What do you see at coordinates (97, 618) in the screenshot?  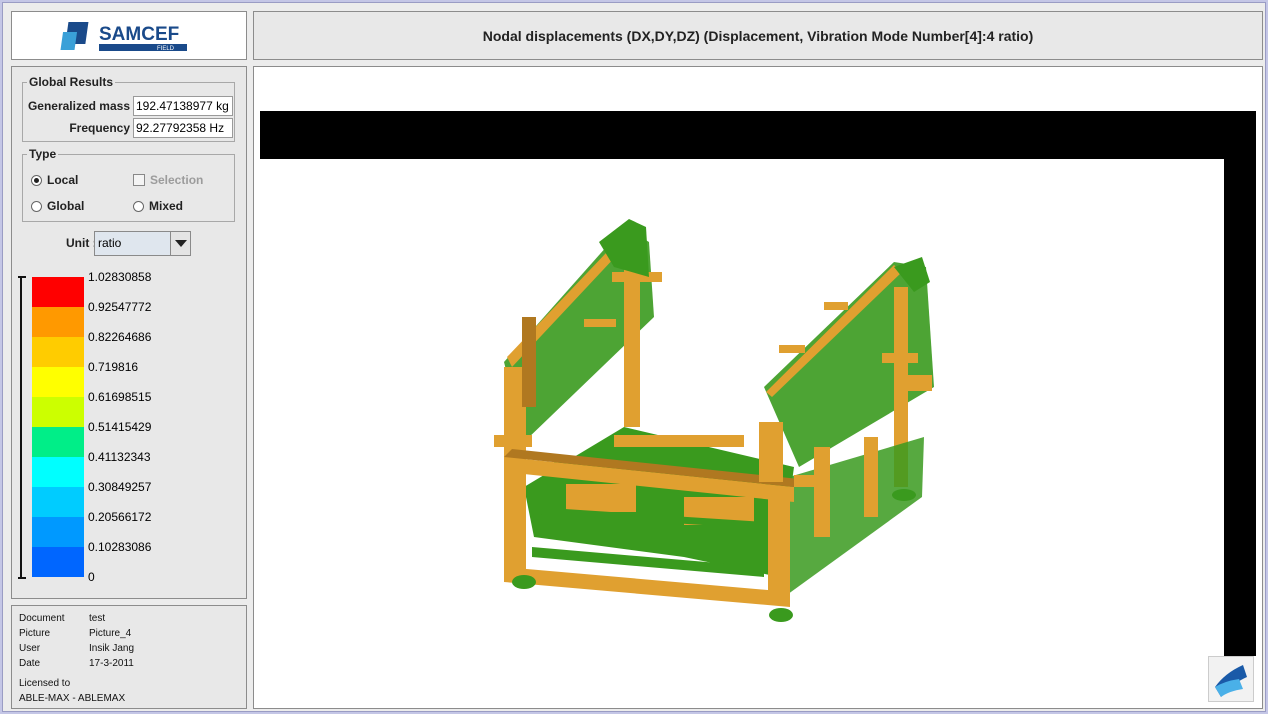 I see `document-value: test` at bounding box center [97, 618].